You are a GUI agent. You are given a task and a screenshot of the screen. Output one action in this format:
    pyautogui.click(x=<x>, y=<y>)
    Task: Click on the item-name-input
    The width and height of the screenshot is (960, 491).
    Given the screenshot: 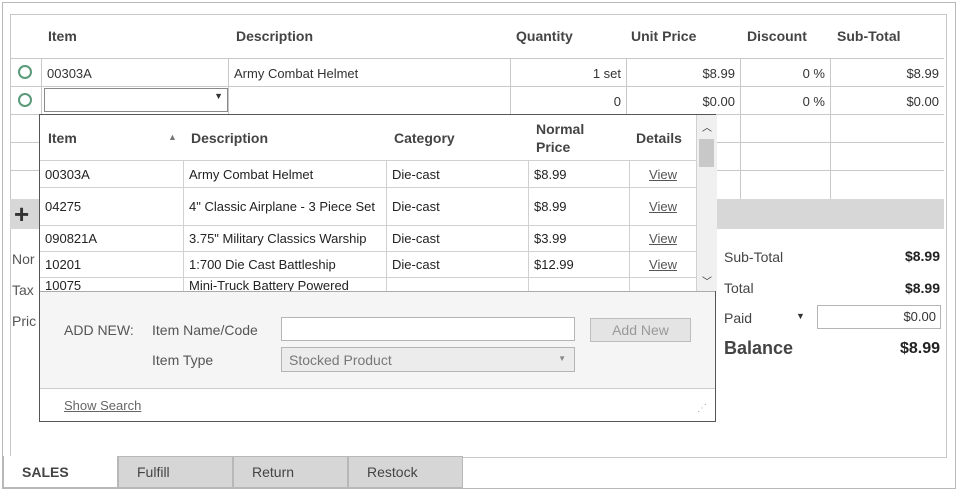 What is the action you would take?
    pyautogui.click(x=428, y=329)
    